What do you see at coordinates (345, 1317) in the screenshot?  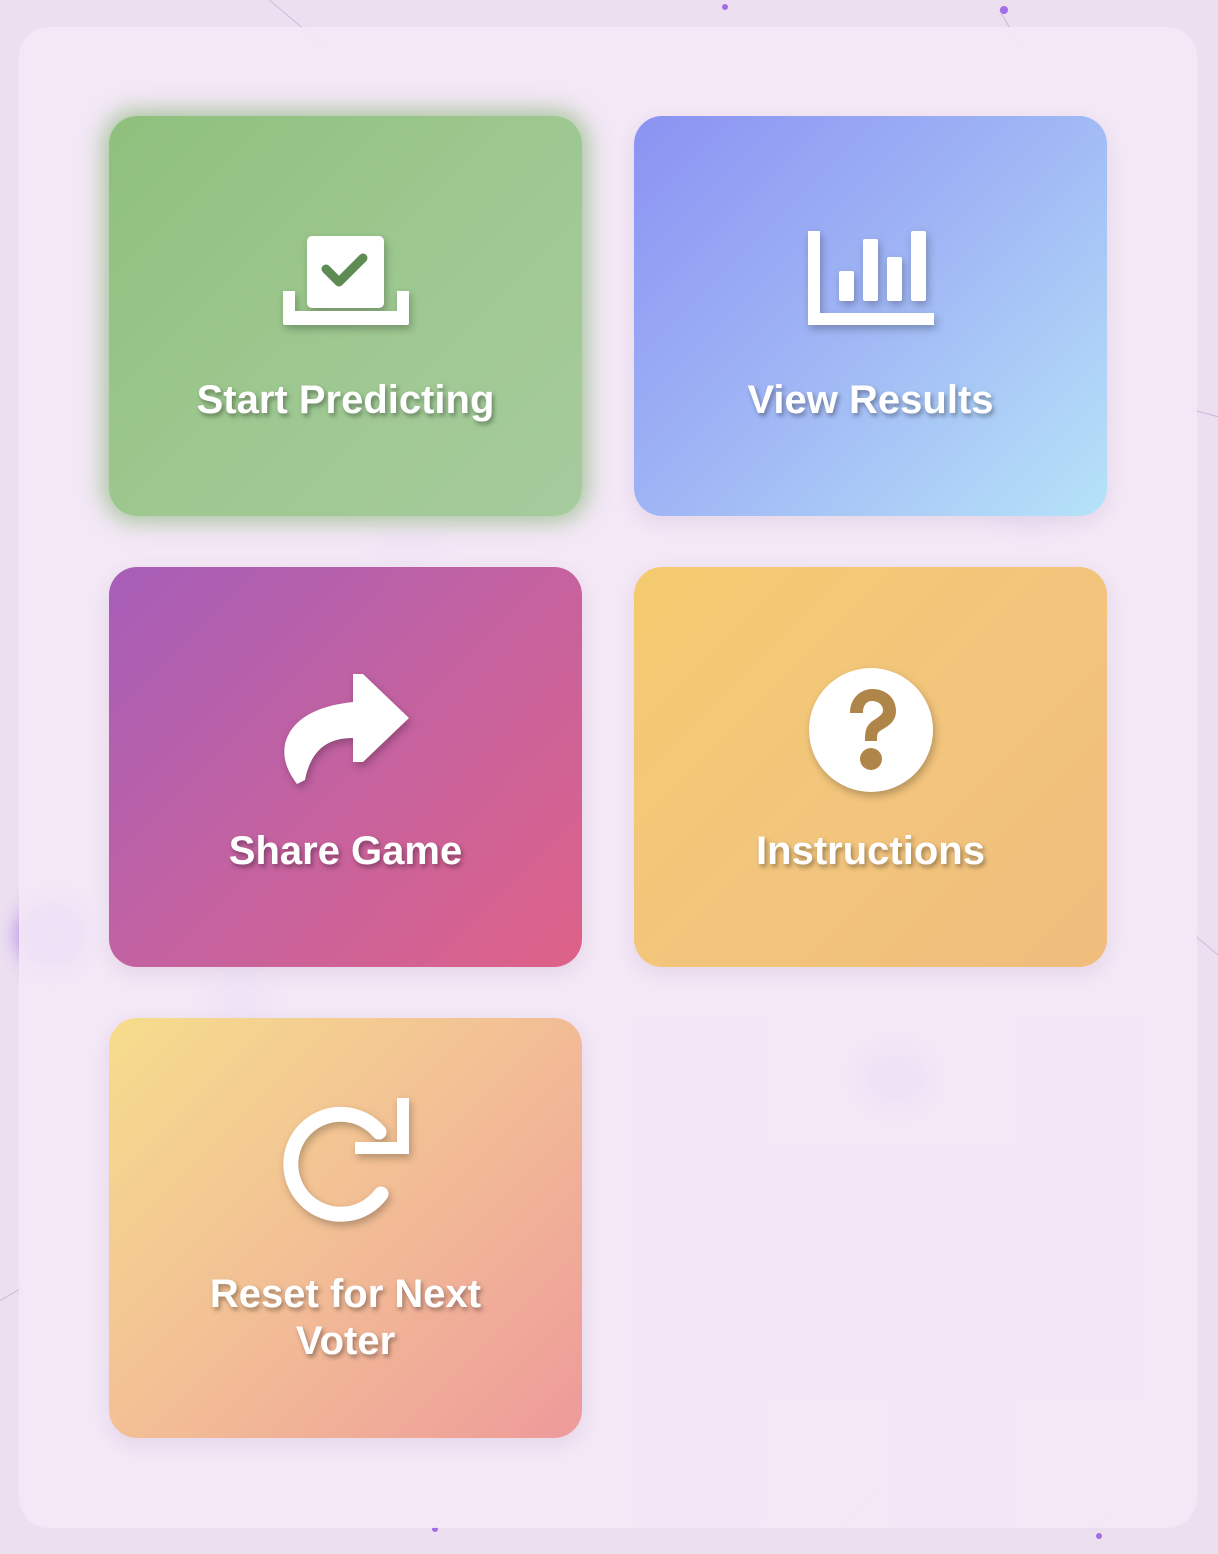 I see `reset-next-voter-label: Reset for Next Voter` at bounding box center [345, 1317].